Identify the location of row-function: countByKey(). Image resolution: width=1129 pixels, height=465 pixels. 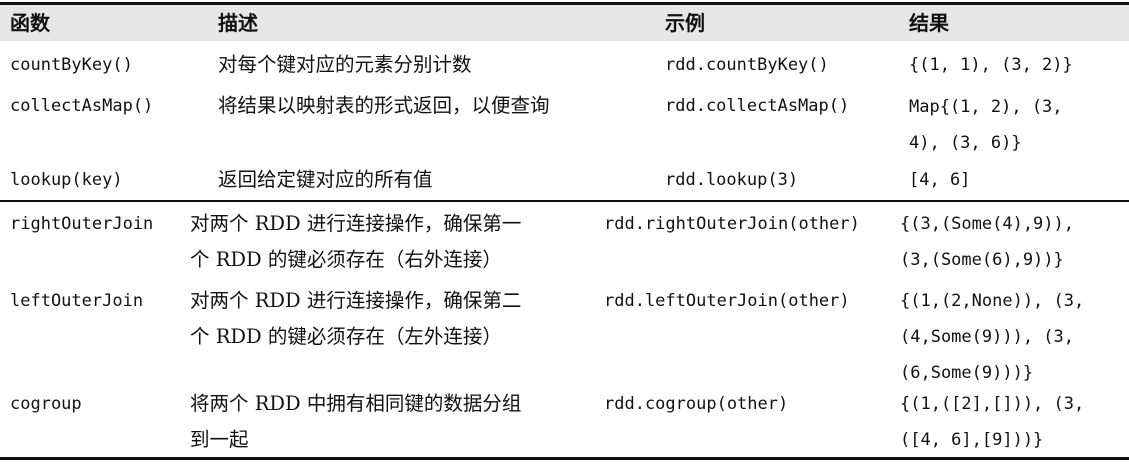
(71, 65).